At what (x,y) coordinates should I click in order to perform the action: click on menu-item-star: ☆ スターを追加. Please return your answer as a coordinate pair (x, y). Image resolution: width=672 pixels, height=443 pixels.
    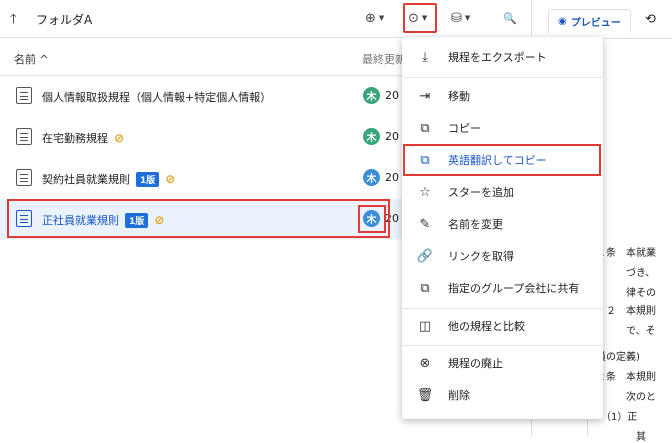
    Looking at the image, I should click on (502, 192).